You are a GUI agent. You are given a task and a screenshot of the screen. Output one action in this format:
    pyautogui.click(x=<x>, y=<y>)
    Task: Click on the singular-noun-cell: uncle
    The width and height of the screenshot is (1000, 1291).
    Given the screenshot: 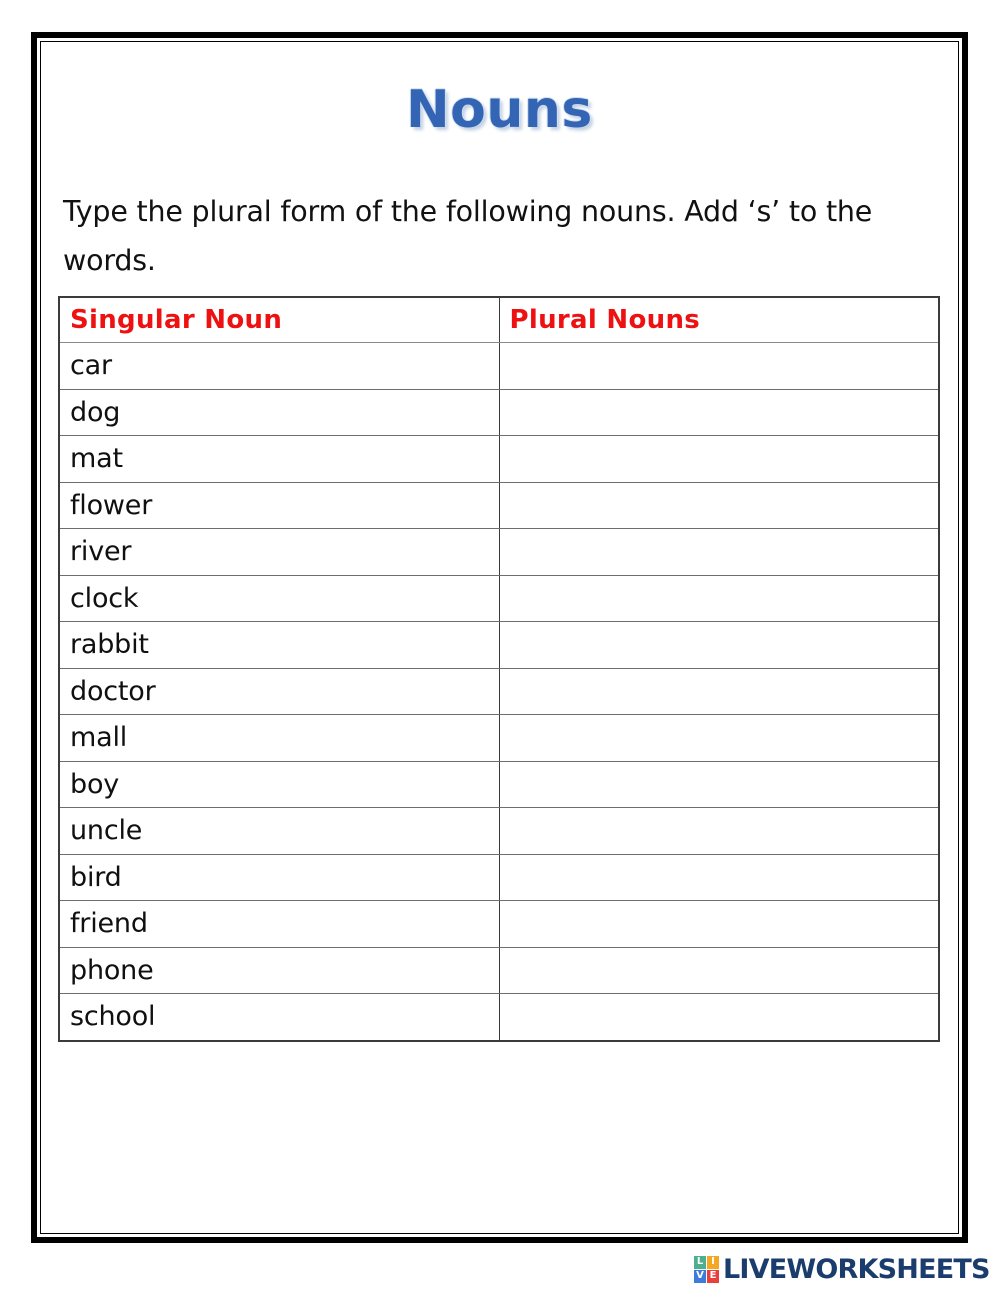 What is the action you would take?
    pyautogui.click(x=279, y=831)
    